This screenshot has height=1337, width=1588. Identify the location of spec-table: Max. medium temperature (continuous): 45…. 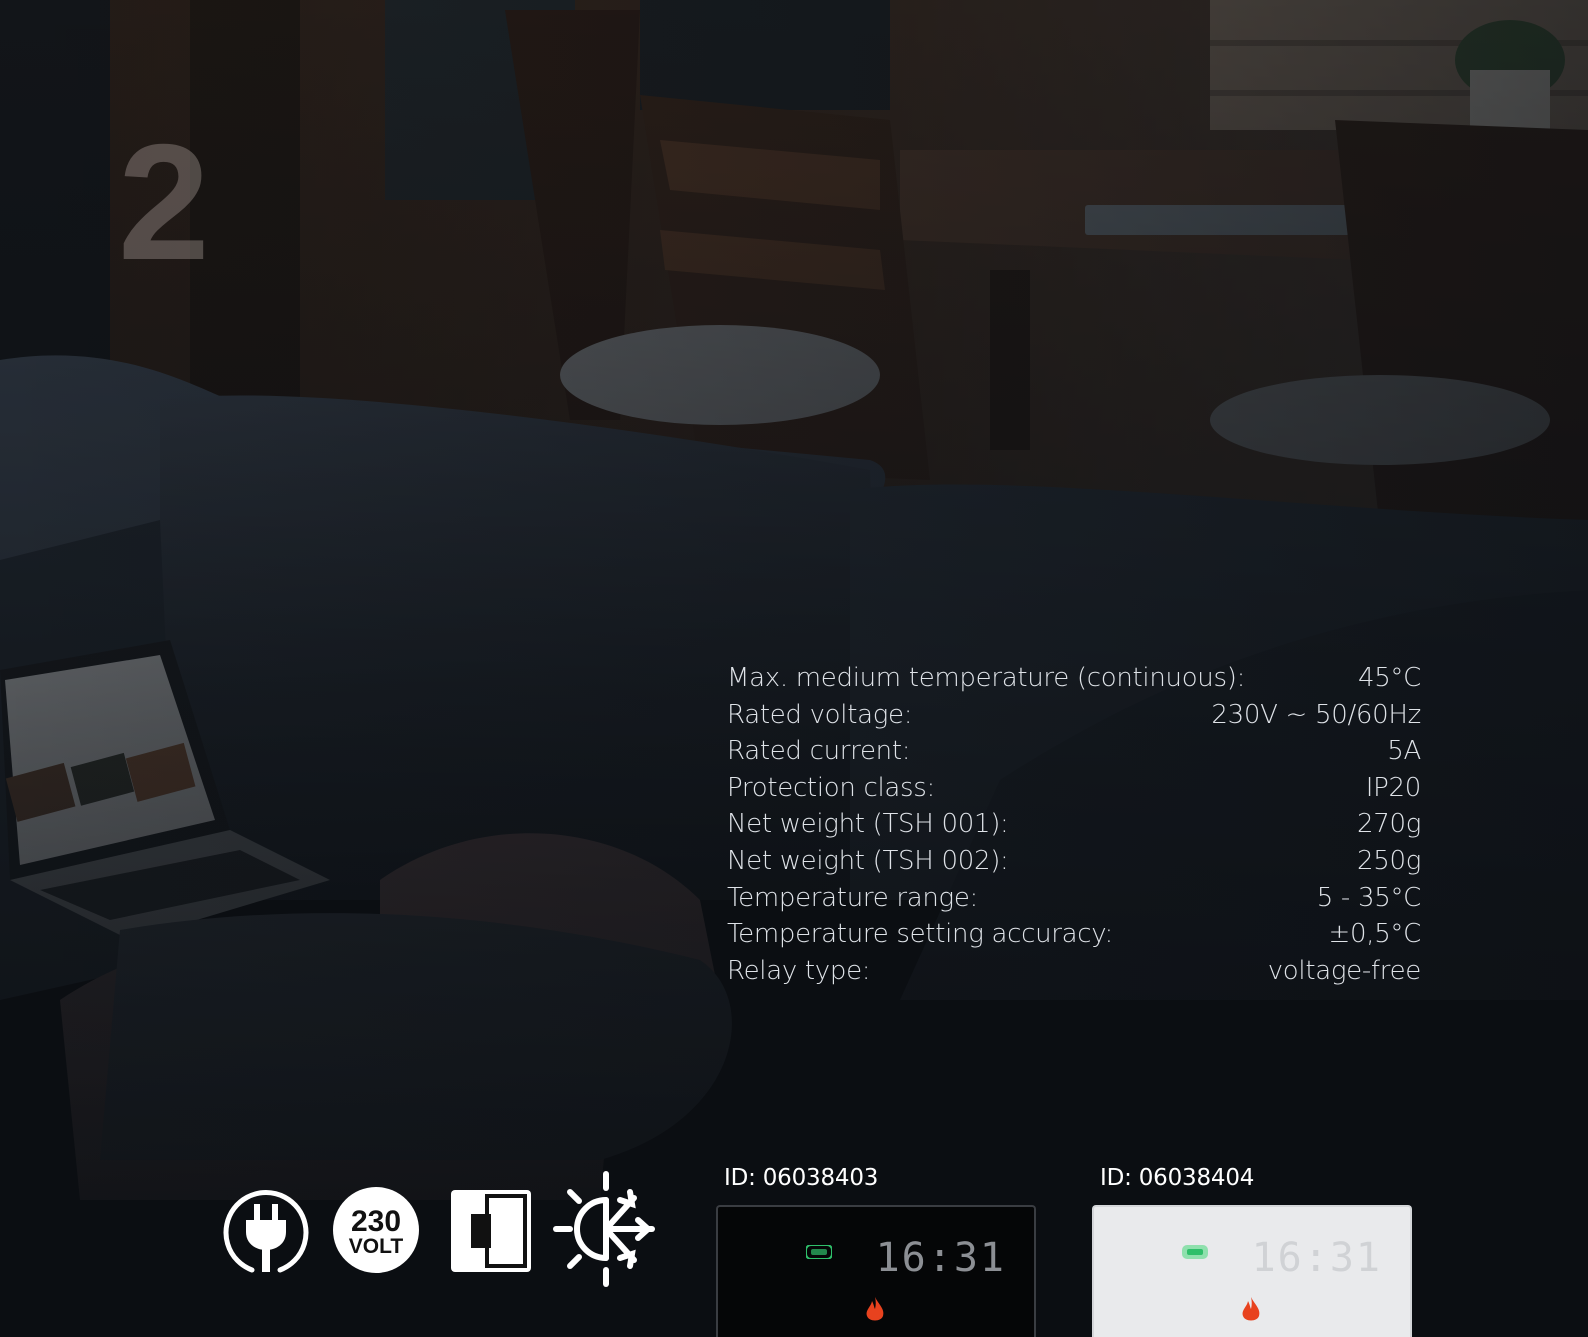
(1074, 824).